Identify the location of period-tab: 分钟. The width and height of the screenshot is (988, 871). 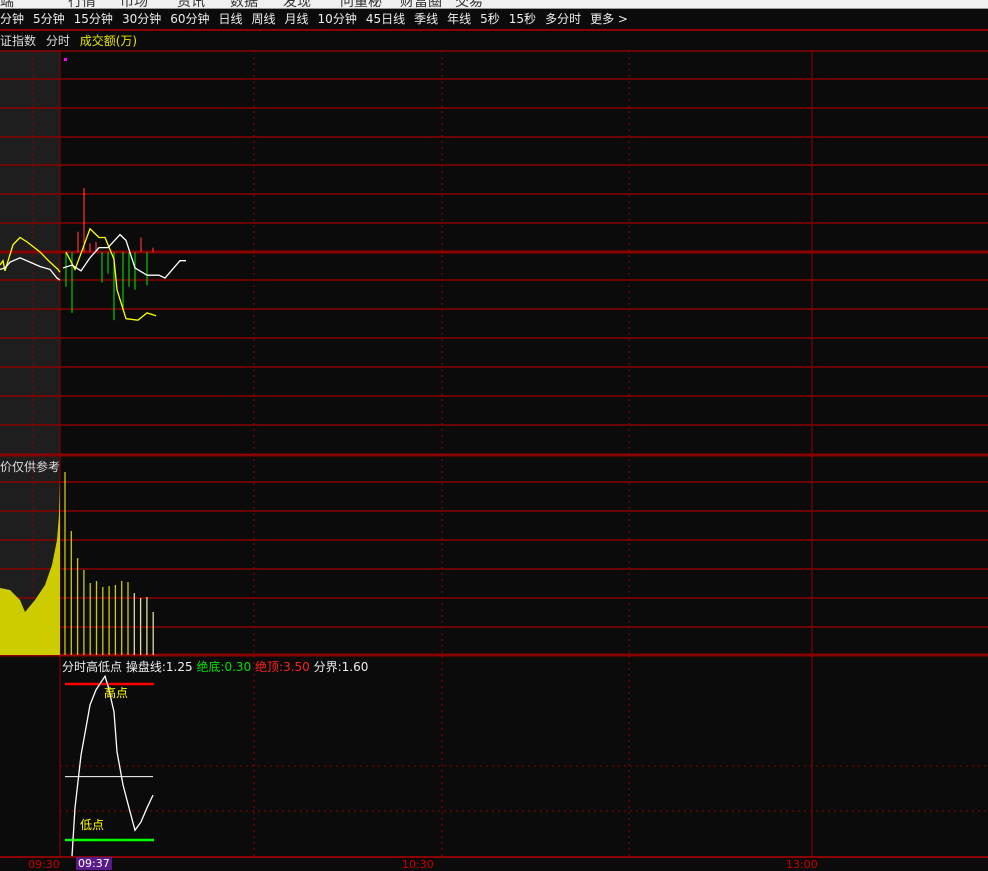
(12, 19).